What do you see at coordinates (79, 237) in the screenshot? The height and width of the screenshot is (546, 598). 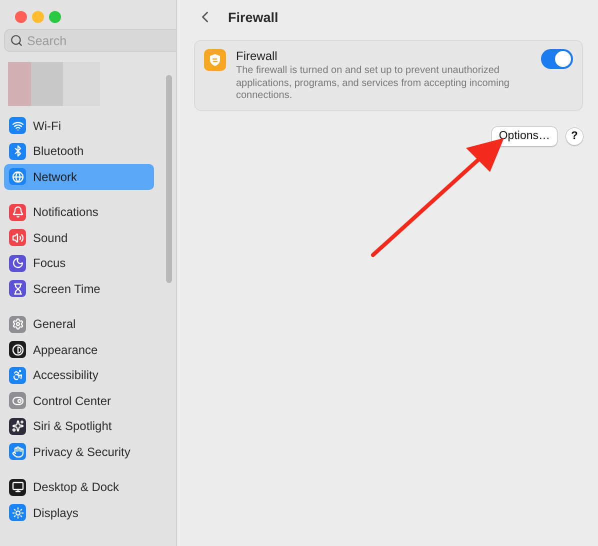 I see `sidebar-item: Sound` at bounding box center [79, 237].